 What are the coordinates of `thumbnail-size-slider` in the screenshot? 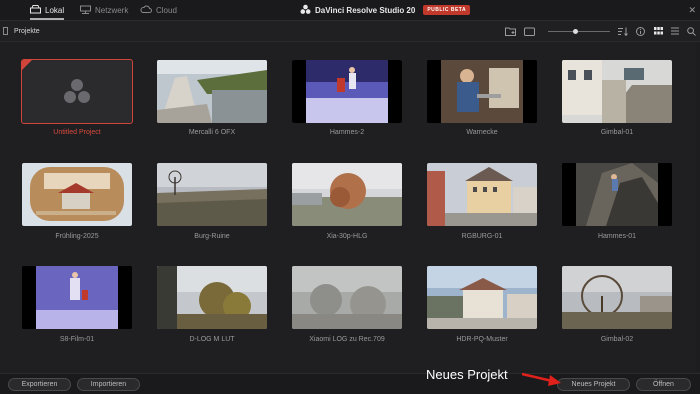 It's located at (579, 31).